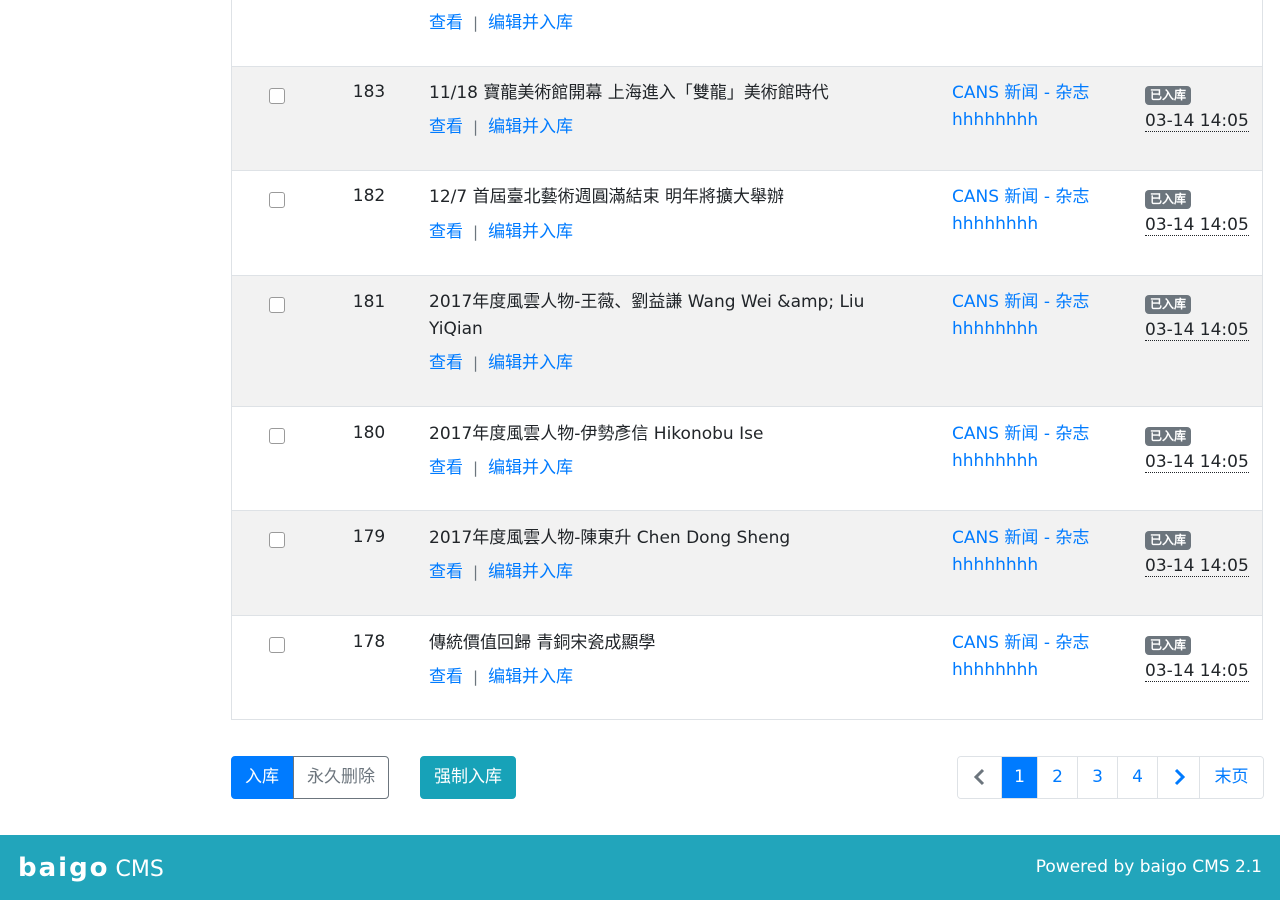  I want to click on footer: baigo CMS Powered by baigo CMS 2.1, so click(640, 867).